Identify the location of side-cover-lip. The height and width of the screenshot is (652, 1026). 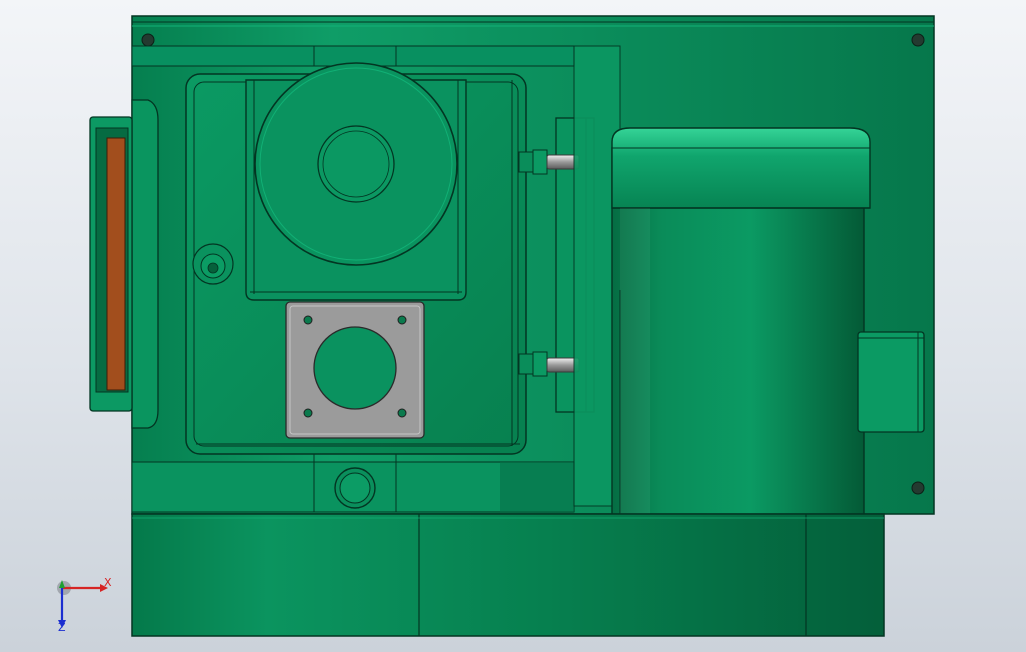
(145, 264).